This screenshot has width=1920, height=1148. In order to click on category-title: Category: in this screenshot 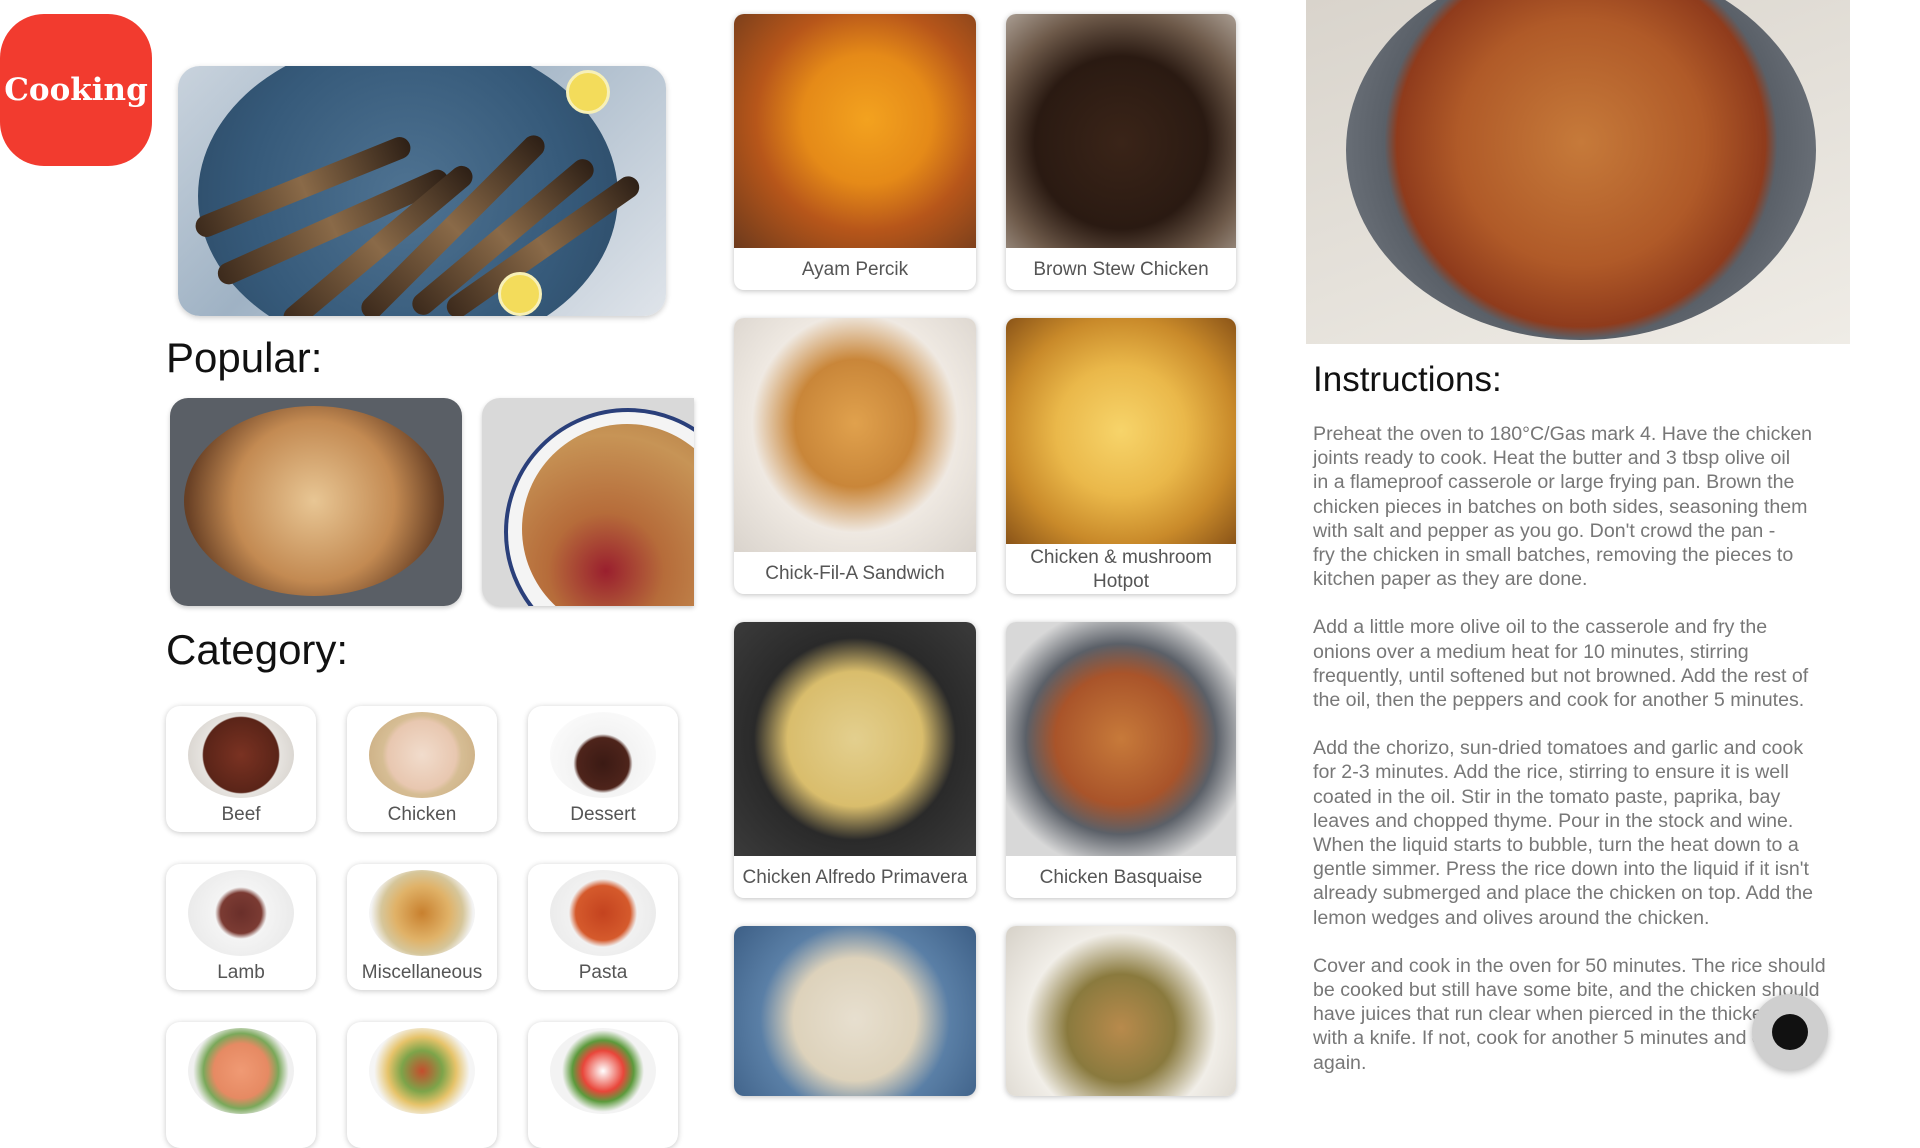, I will do `click(257, 649)`.